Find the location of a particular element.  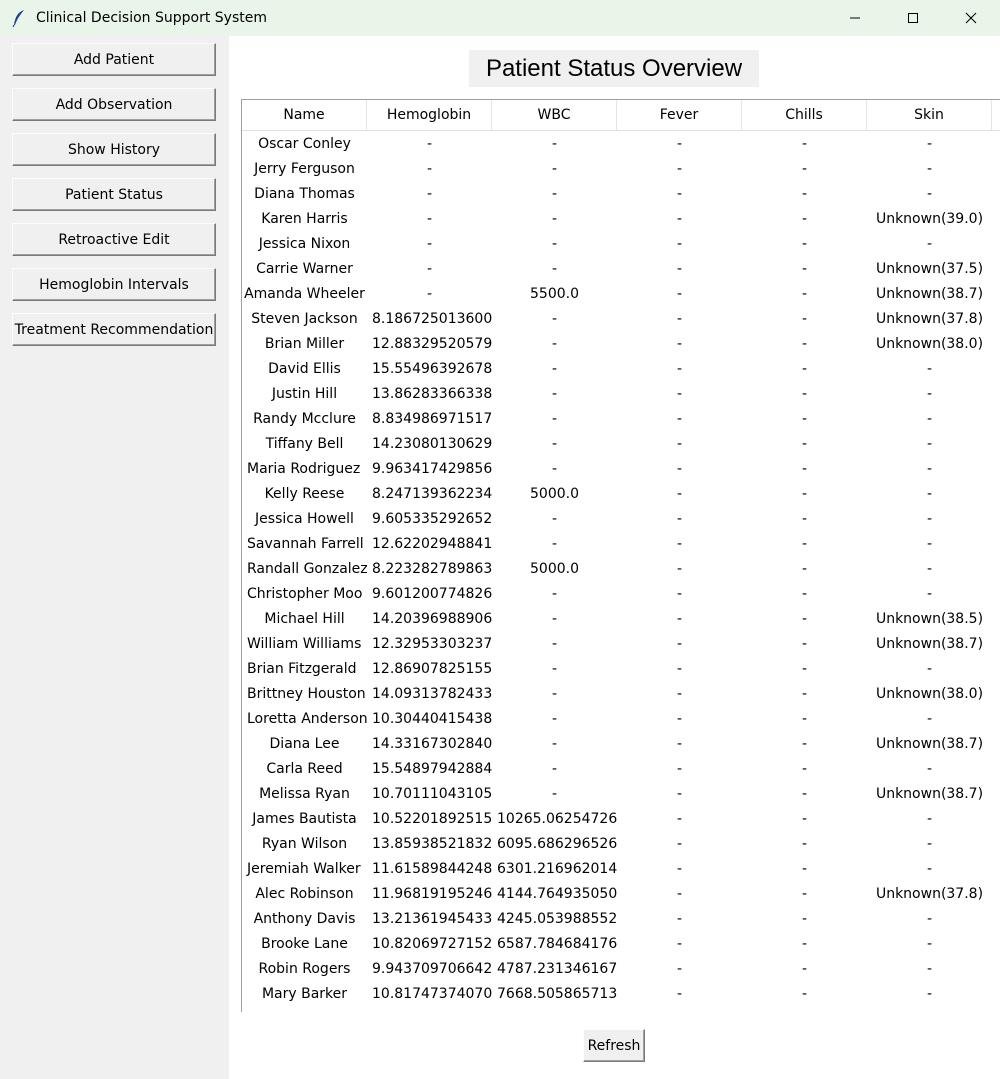

table-row: Christopher Moo 9.60120077482617 - - - - is located at coordinates (621, 593).